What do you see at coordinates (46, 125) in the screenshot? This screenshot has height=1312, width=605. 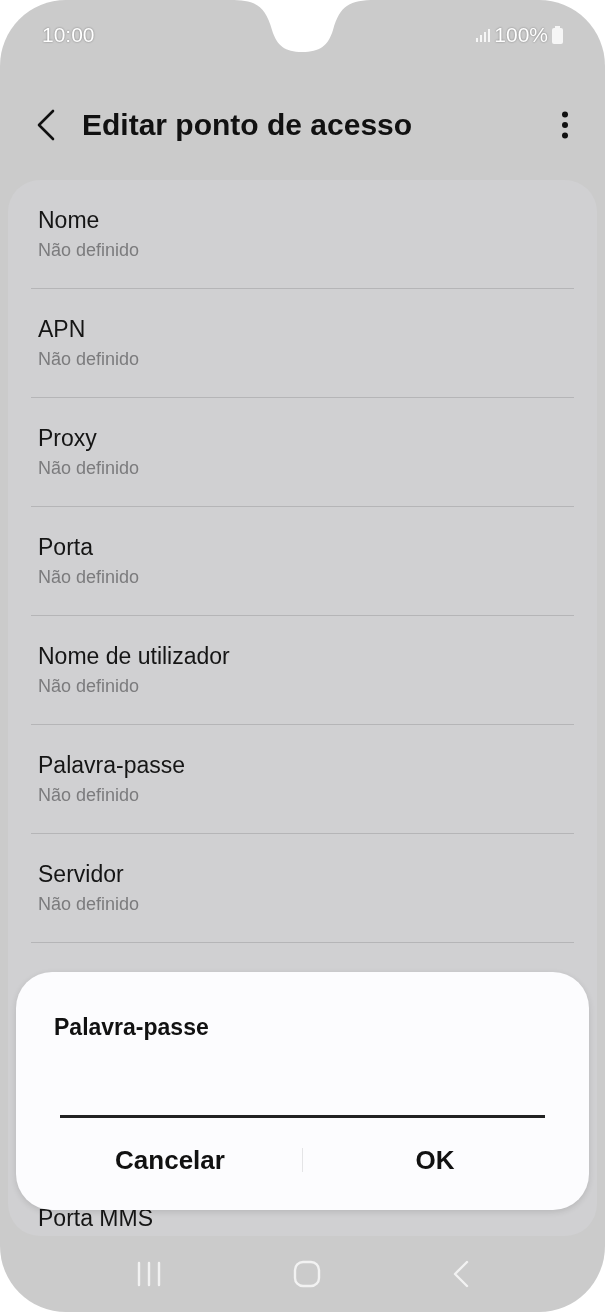 I see `back-icon` at bounding box center [46, 125].